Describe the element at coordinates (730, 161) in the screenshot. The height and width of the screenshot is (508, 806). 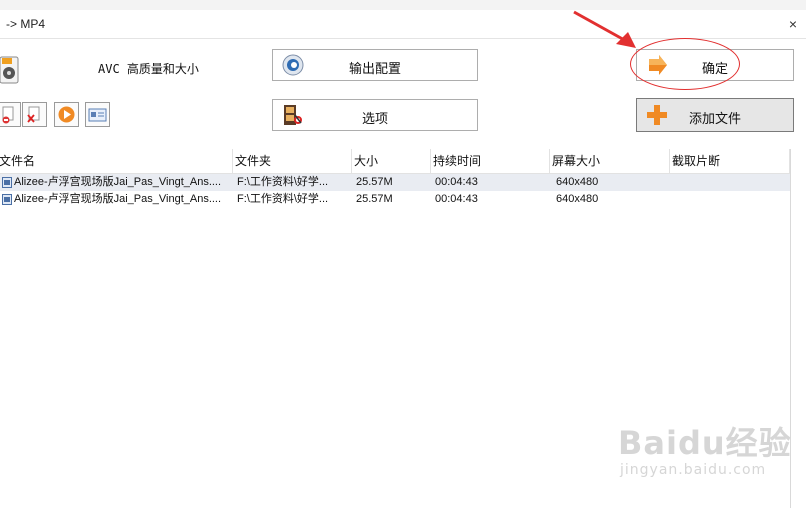
I see `column-header-clip: 截取片断` at that location.